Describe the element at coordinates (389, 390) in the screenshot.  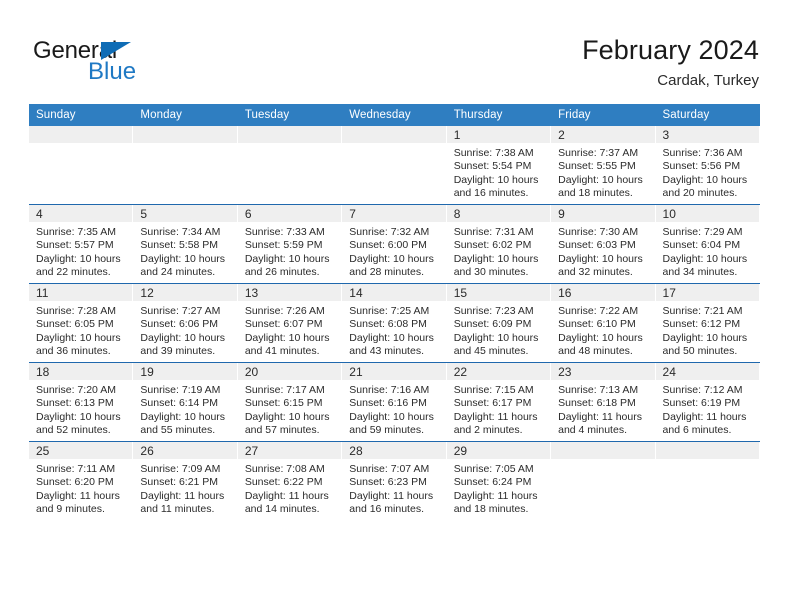
I see `sunrise-text: Sunrise: 7:16 AM` at that location.